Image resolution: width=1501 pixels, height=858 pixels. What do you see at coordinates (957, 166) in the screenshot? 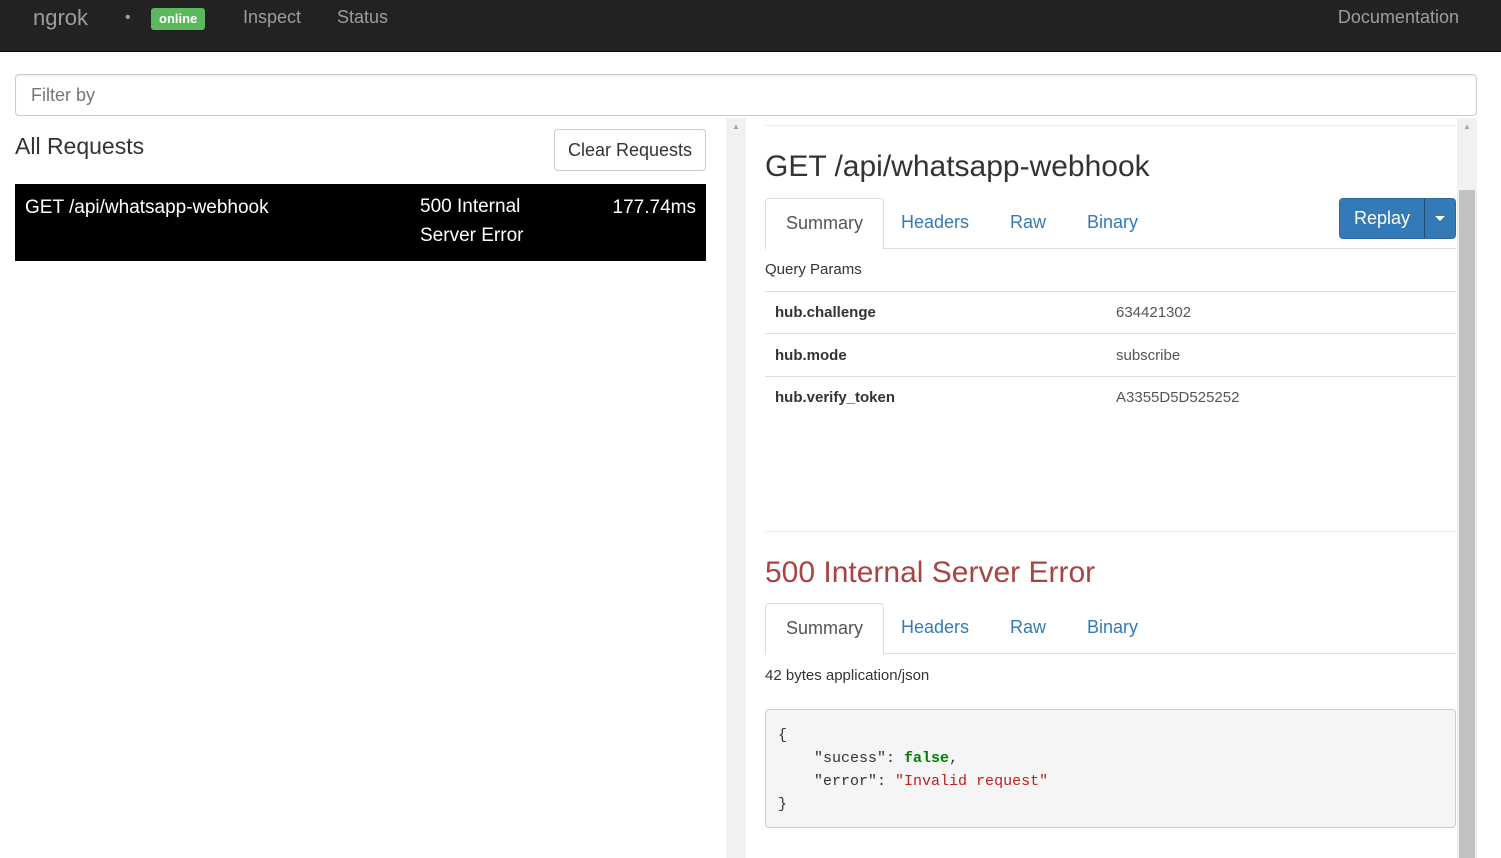
I see `request-detail-title: GET /api/whatsapp-webhook` at bounding box center [957, 166].